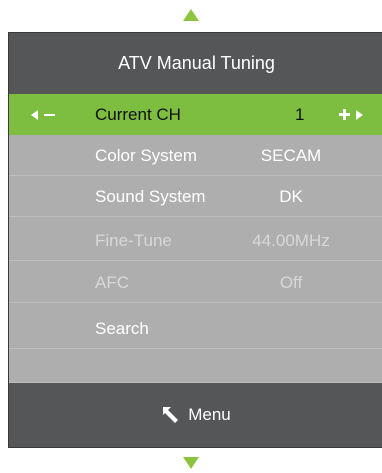 This screenshot has width=382, height=473. I want to click on panel-title: ATV Manual Tuning, so click(196, 63).